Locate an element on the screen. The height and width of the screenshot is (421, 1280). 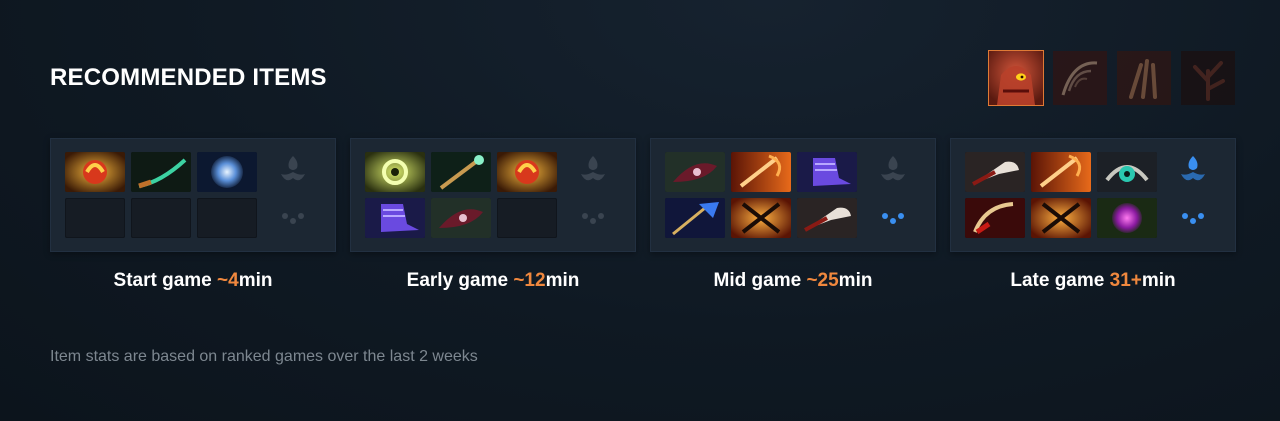
sange-icon is located at coordinates (995, 218).